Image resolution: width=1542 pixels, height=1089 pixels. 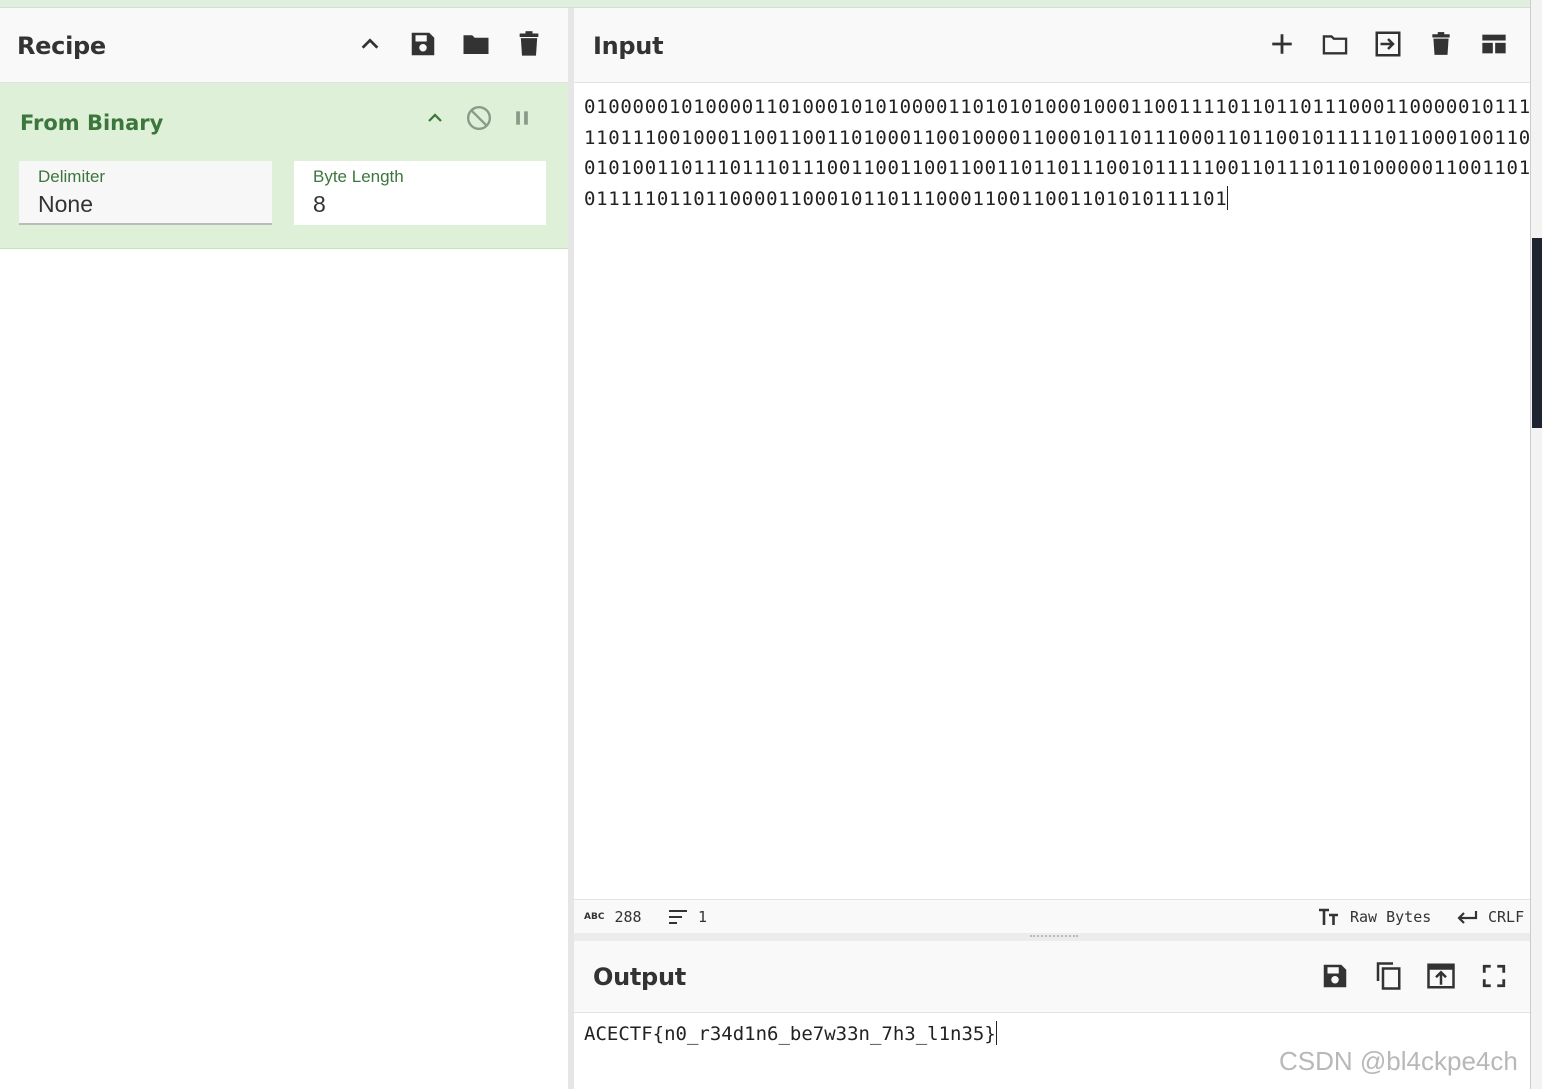 I want to click on disable-icon, so click(x=479, y=118).